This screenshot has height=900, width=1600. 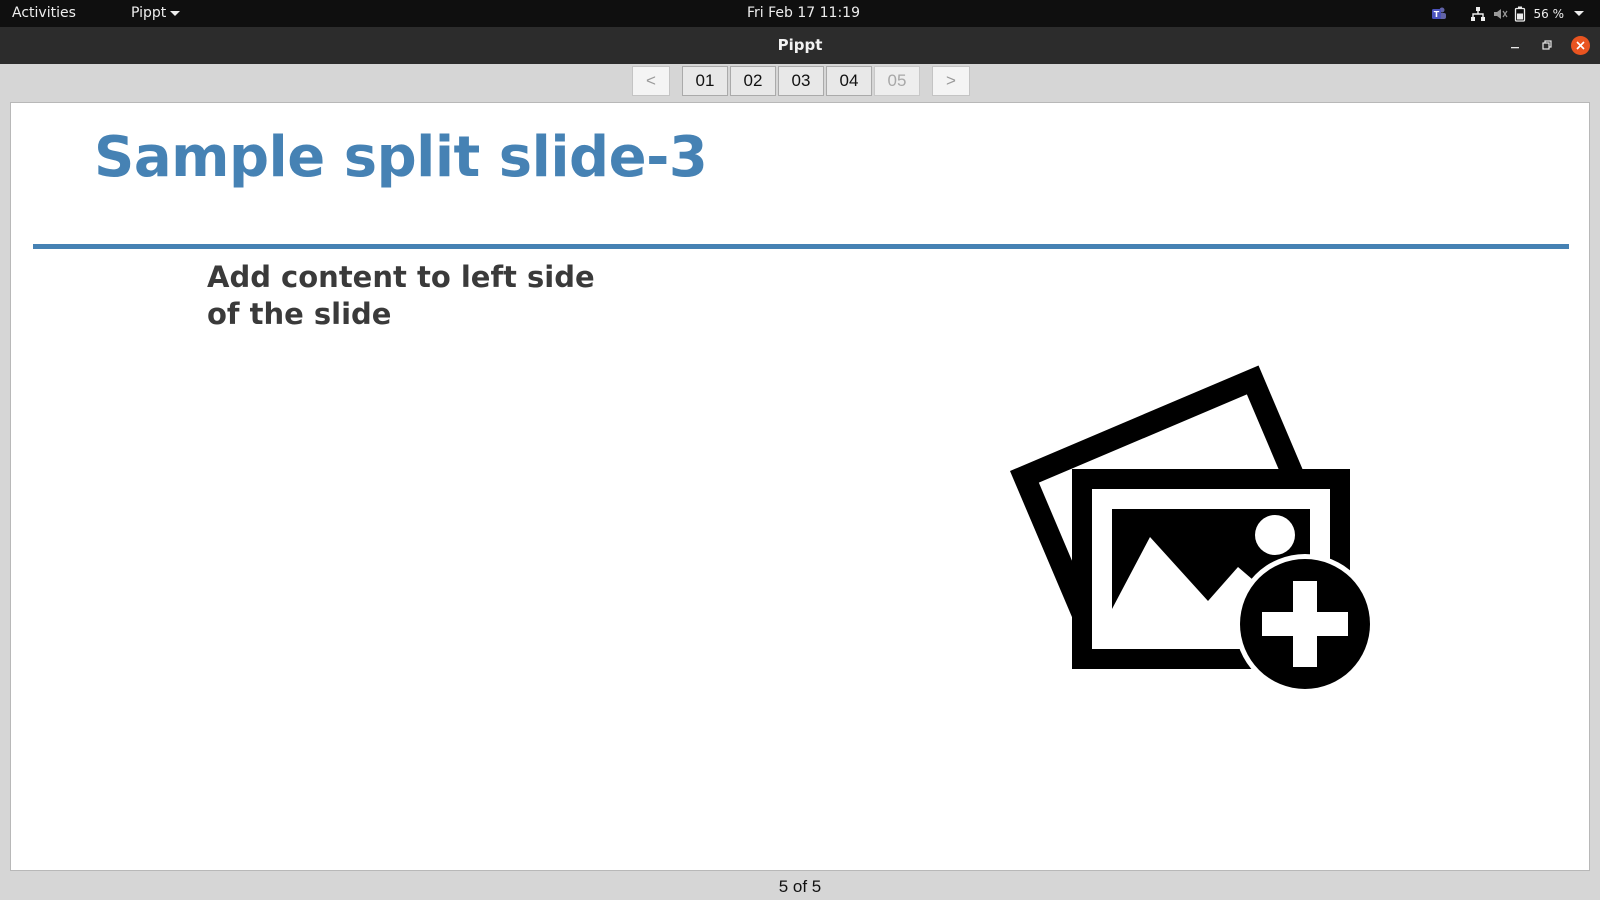 I want to click on slide-title: Sample split slide-3, so click(x=401, y=157).